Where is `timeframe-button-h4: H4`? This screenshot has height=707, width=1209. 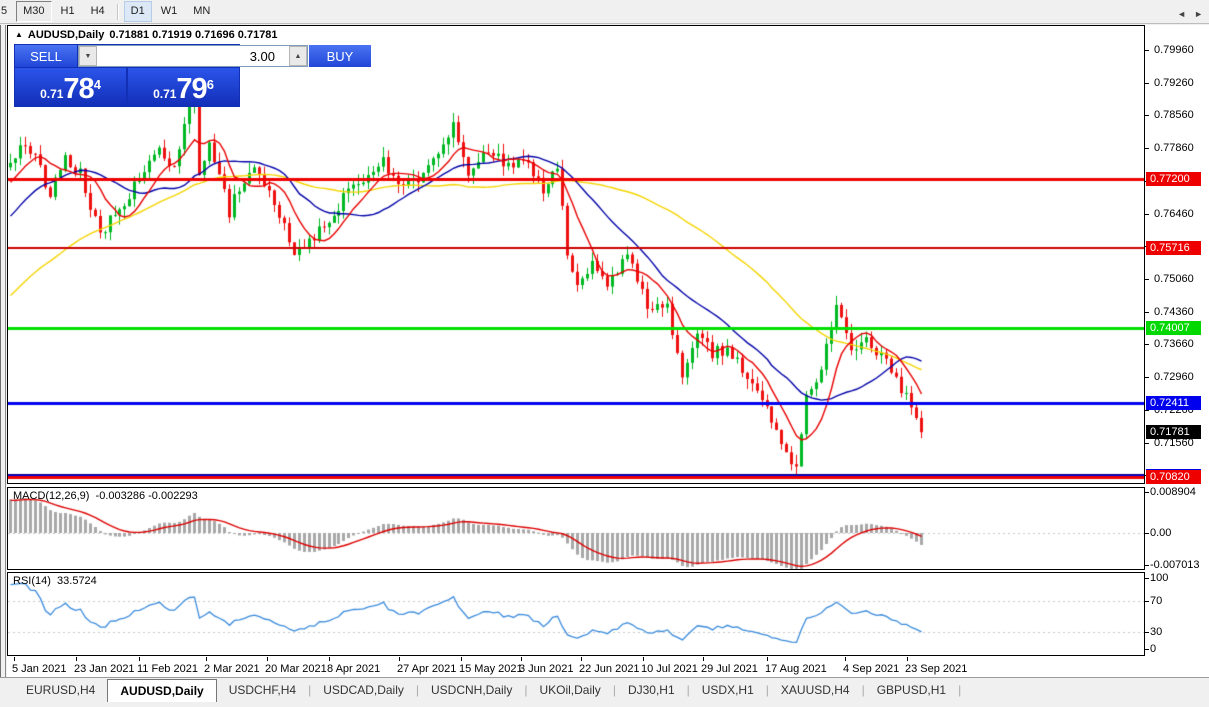 timeframe-button-h4: H4 is located at coordinates (98, 11).